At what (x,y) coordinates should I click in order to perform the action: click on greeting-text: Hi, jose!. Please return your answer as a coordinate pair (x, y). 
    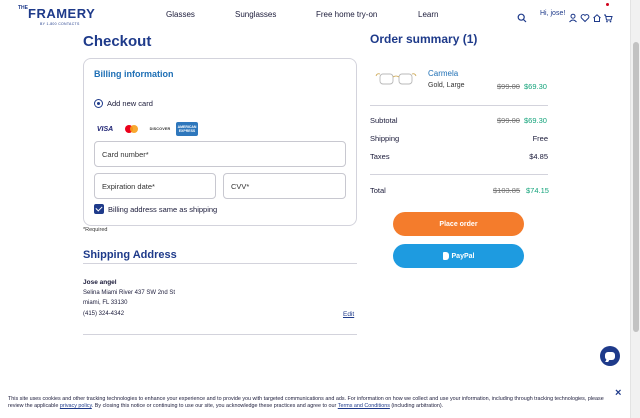
    Looking at the image, I should click on (552, 13).